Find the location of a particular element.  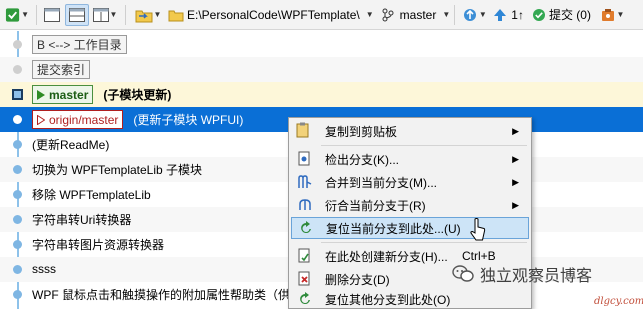

layout-detail-icon is located at coordinates (100, 14).